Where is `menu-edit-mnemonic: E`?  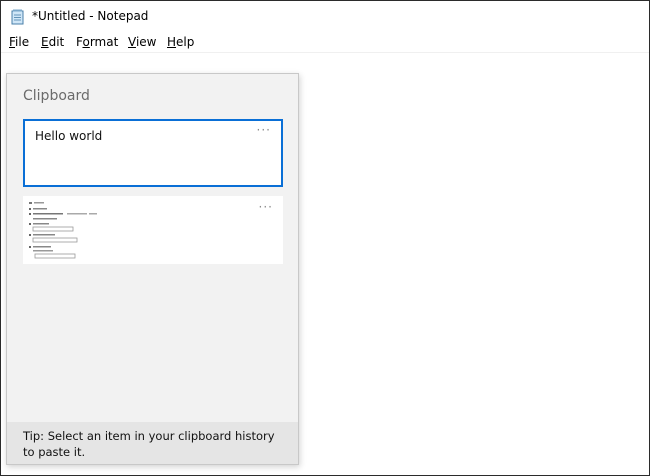
menu-edit-mnemonic: E is located at coordinates (45, 42).